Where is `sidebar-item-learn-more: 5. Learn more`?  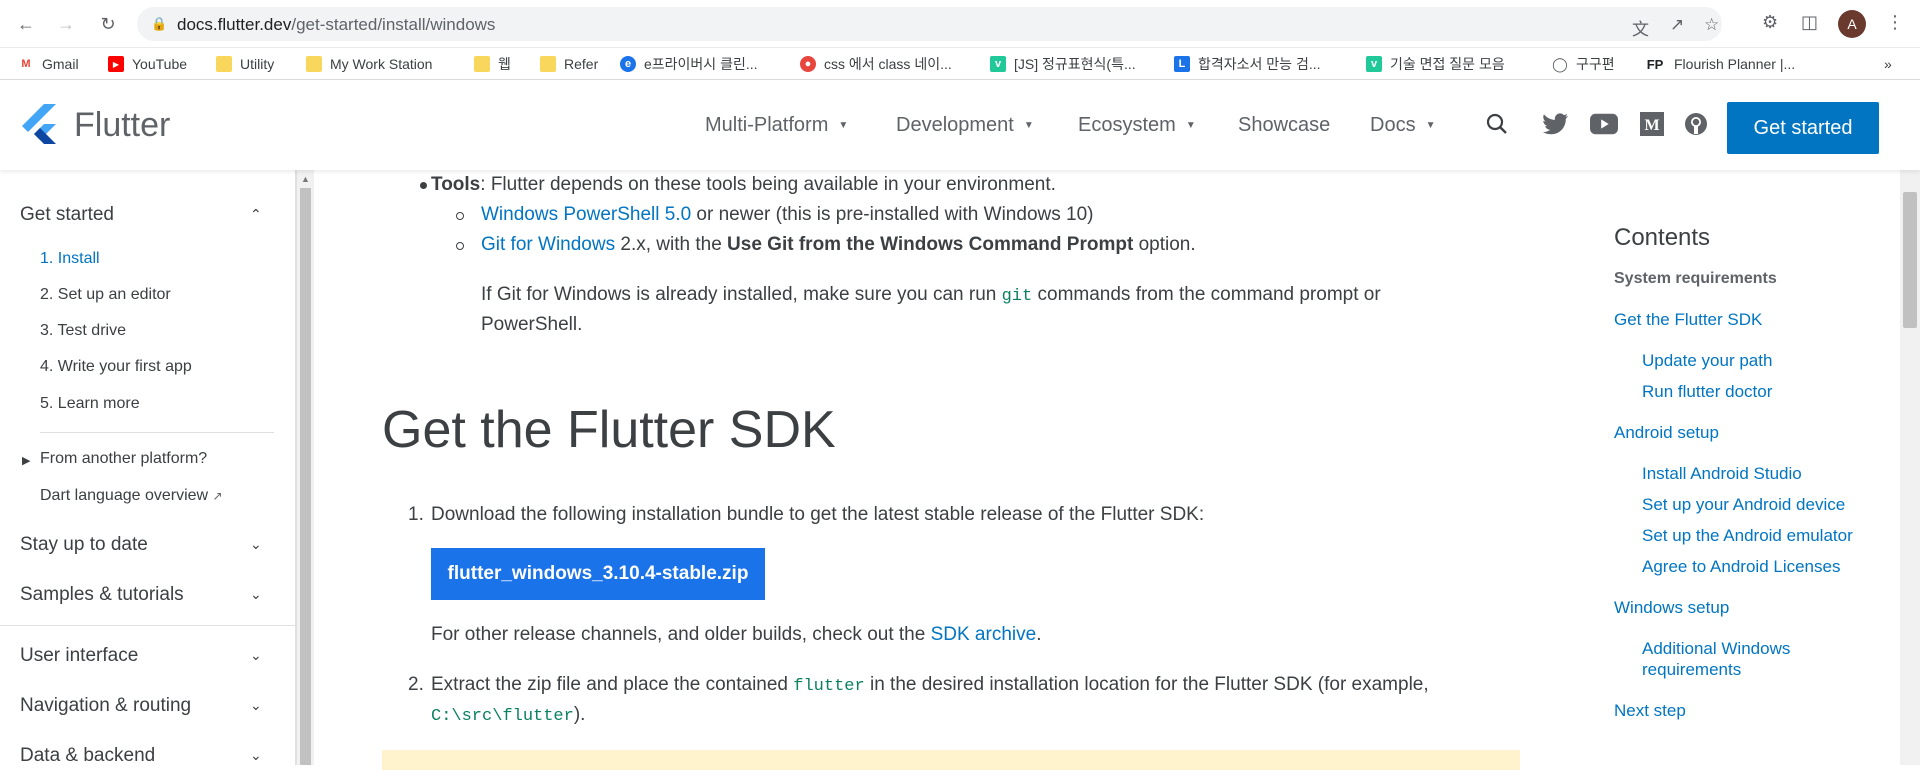 sidebar-item-learn-more: 5. Learn more is located at coordinates (90, 404).